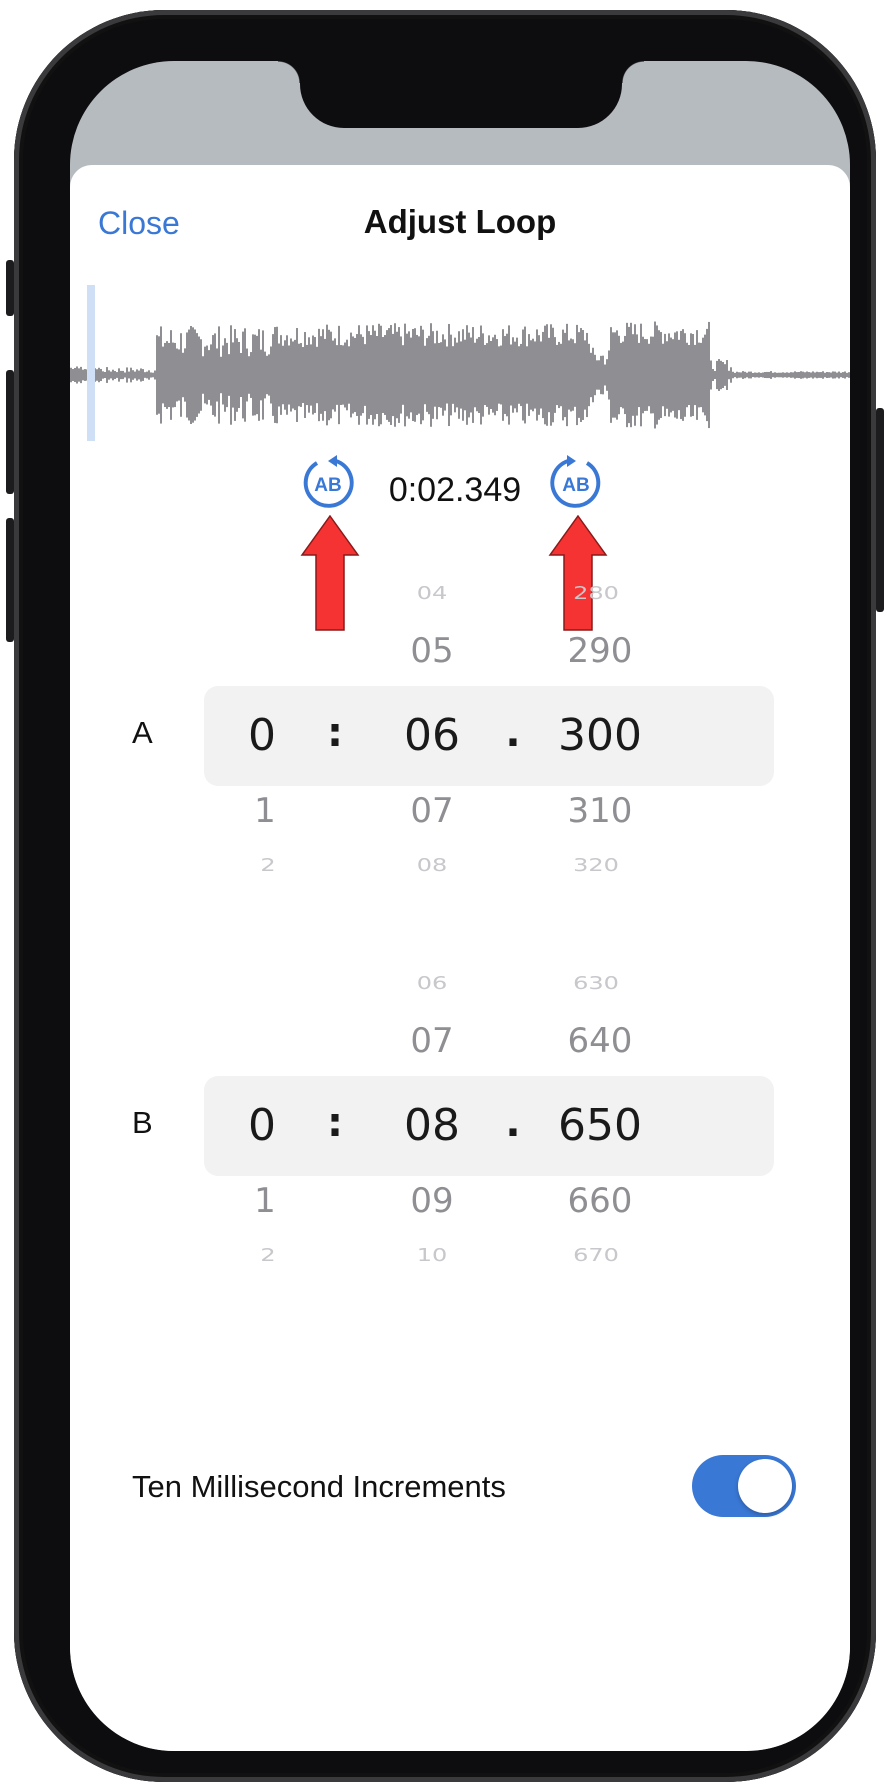 This screenshot has height=1790, width=890. Describe the element at coordinates (600, 651) in the screenshot. I see `picker-a-millis-prev1: 290` at that location.